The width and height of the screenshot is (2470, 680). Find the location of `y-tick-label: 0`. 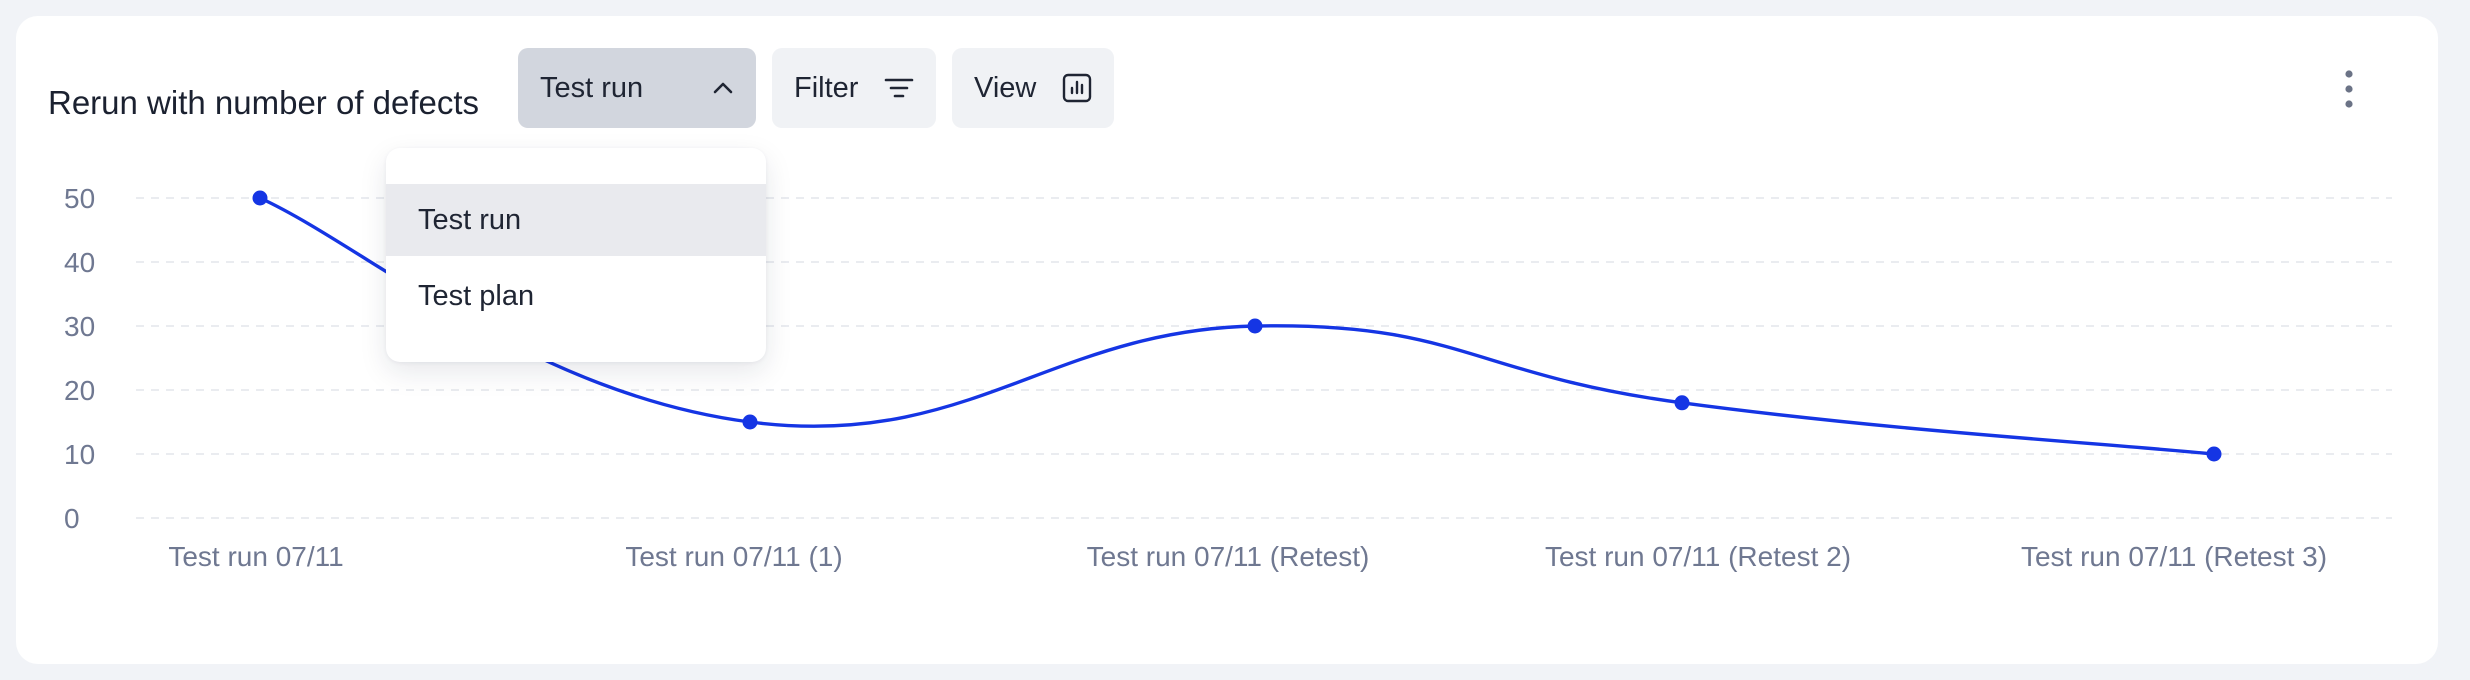

y-tick-label: 0 is located at coordinates (72, 518).